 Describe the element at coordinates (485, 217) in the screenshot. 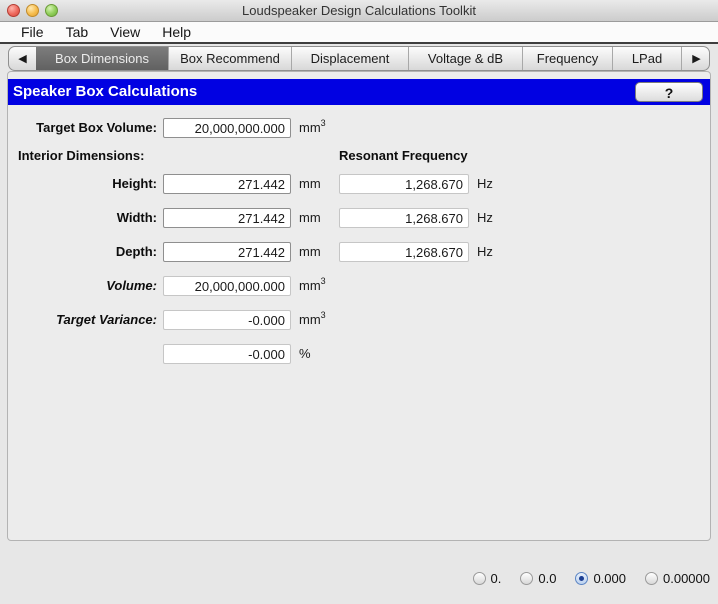

I see `width-frequency-unit: Hz` at that location.